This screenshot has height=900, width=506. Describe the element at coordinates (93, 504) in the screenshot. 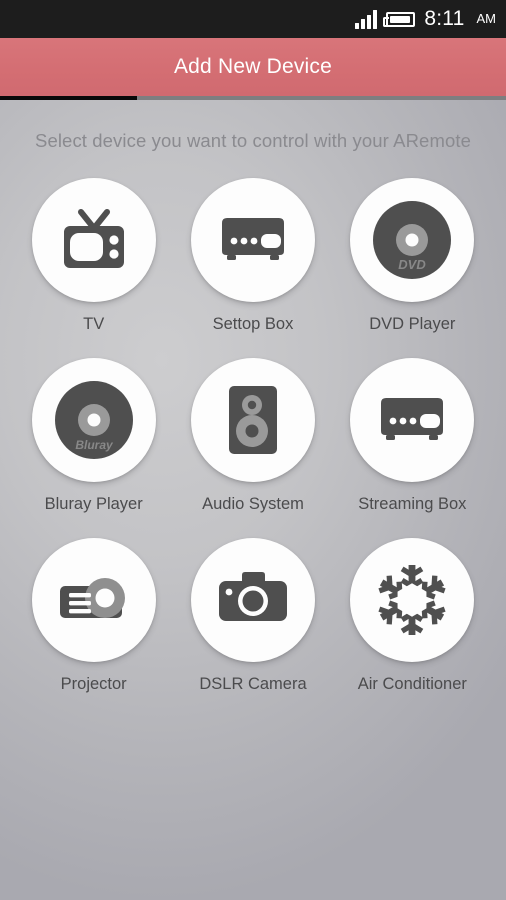

I see `device-label: Bluray Player` at that location.